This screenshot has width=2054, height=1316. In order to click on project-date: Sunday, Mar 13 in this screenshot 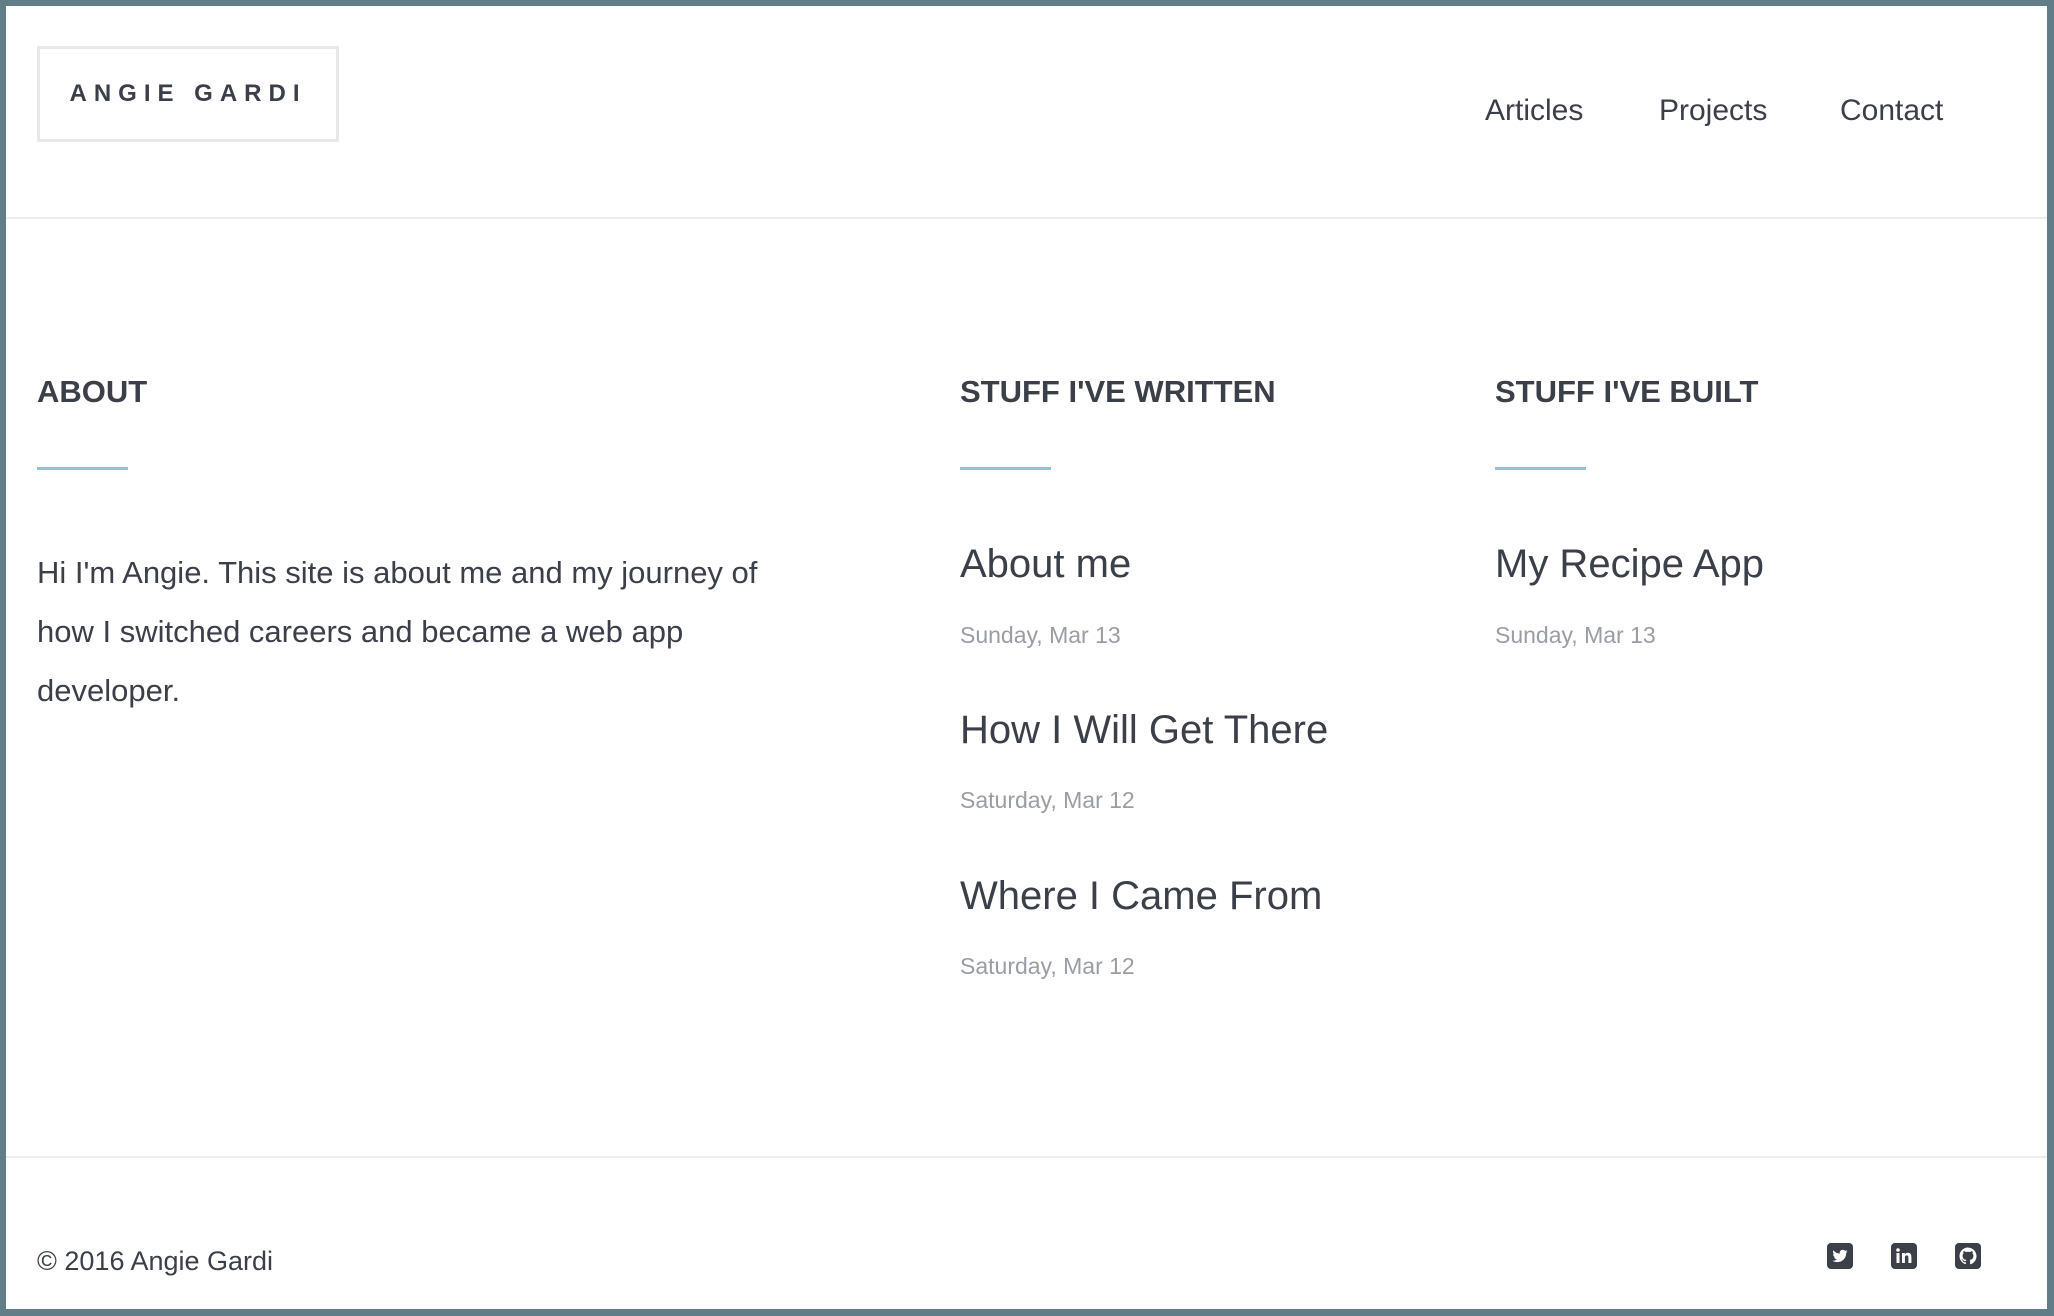, I will do `click(1575, 635)`.